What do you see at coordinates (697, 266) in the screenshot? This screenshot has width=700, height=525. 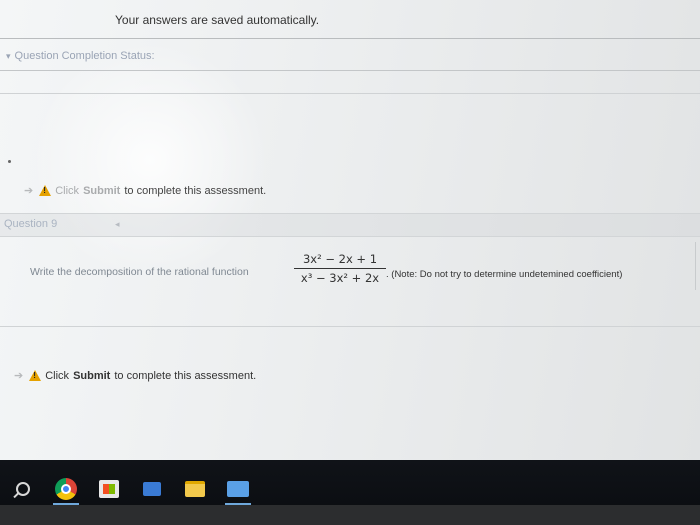 I see `answer-box-edge` at bounding box center [697, 266].